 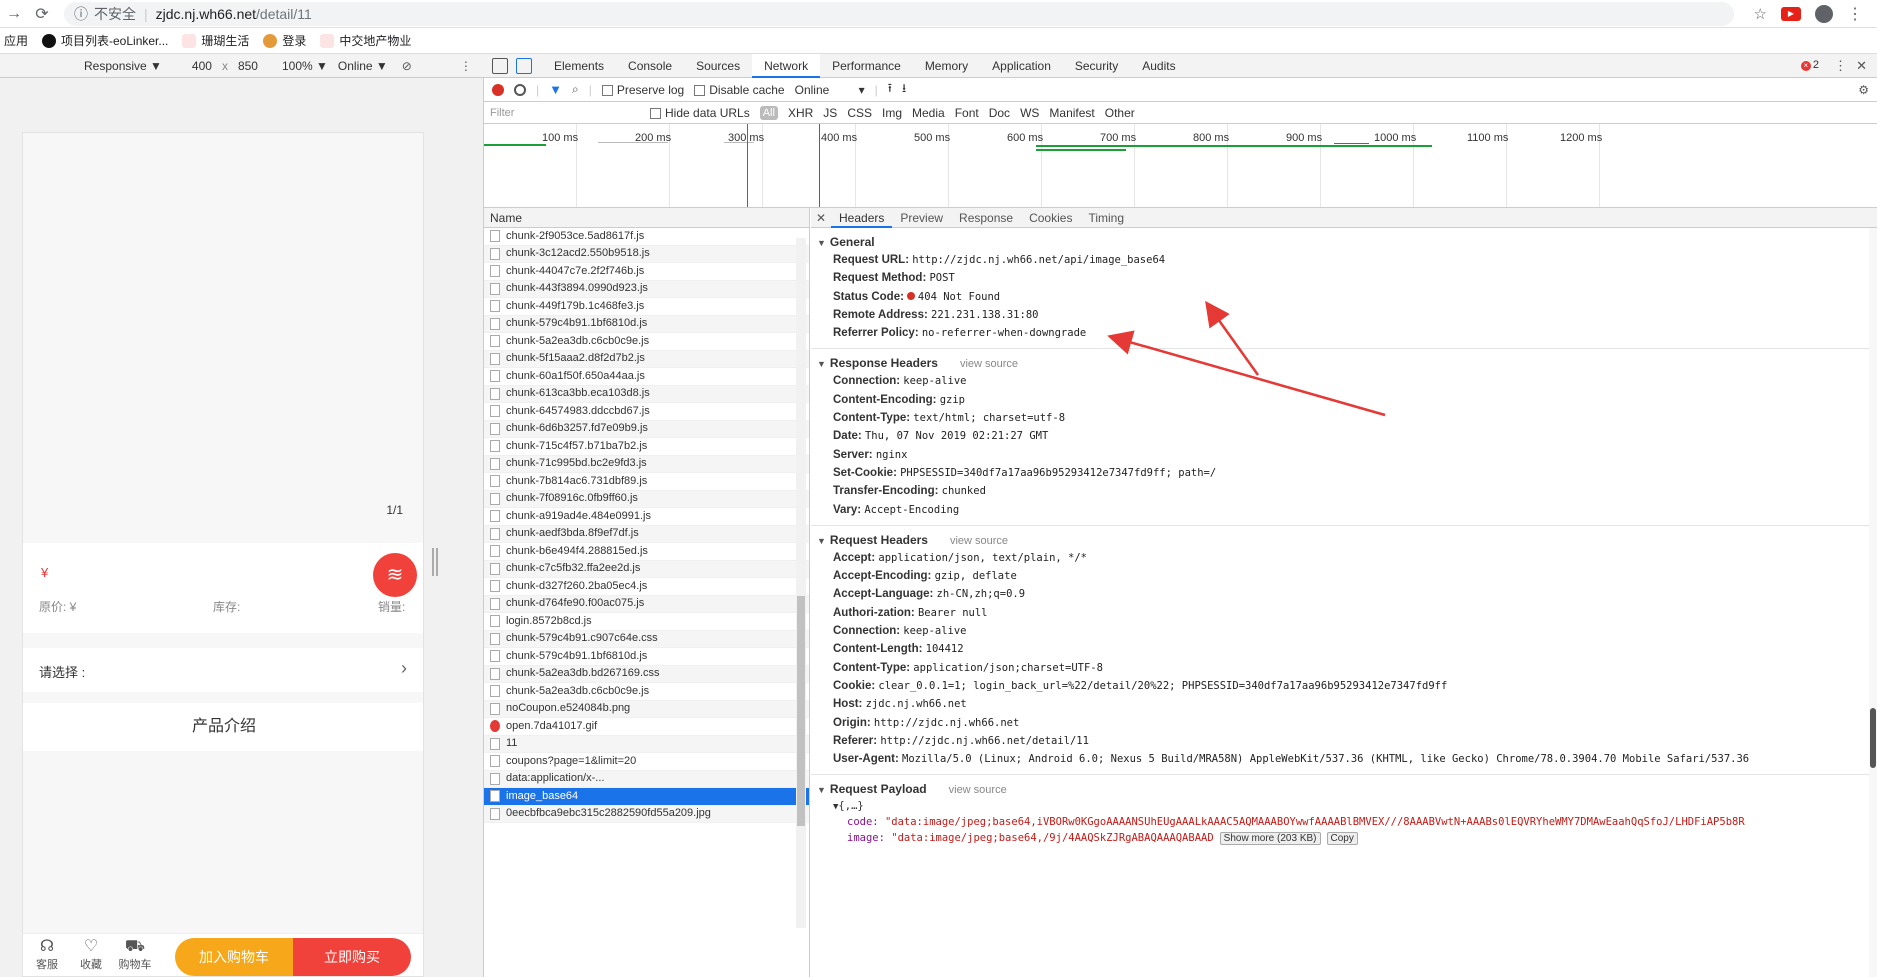 What do you see at coordinates (646, 552) in the screenshot?
I see `request-row: chunk-b6e494f4.288815ed.js` at bounding box center [646, 552].